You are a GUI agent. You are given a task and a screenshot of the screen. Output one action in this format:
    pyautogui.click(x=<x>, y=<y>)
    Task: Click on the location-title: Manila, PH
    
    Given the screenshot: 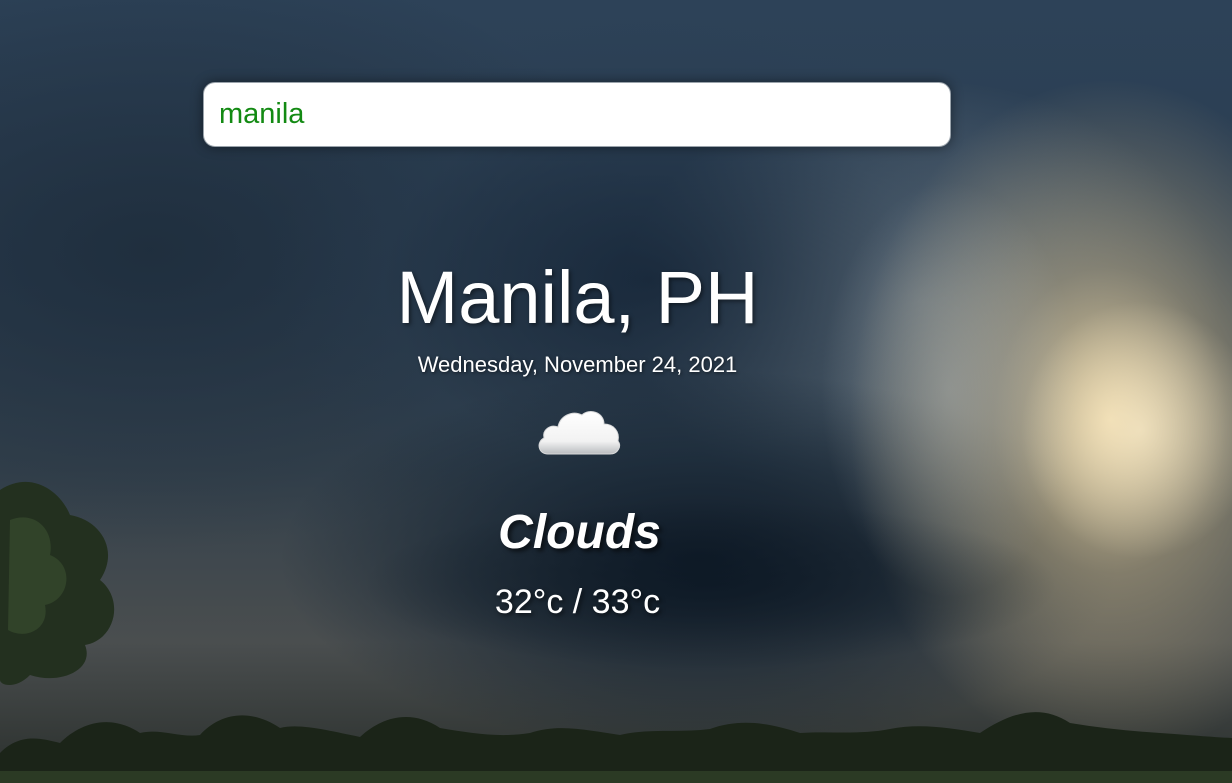 What is the action you would take?
    pyautogui.click(x=577, y=297)
    